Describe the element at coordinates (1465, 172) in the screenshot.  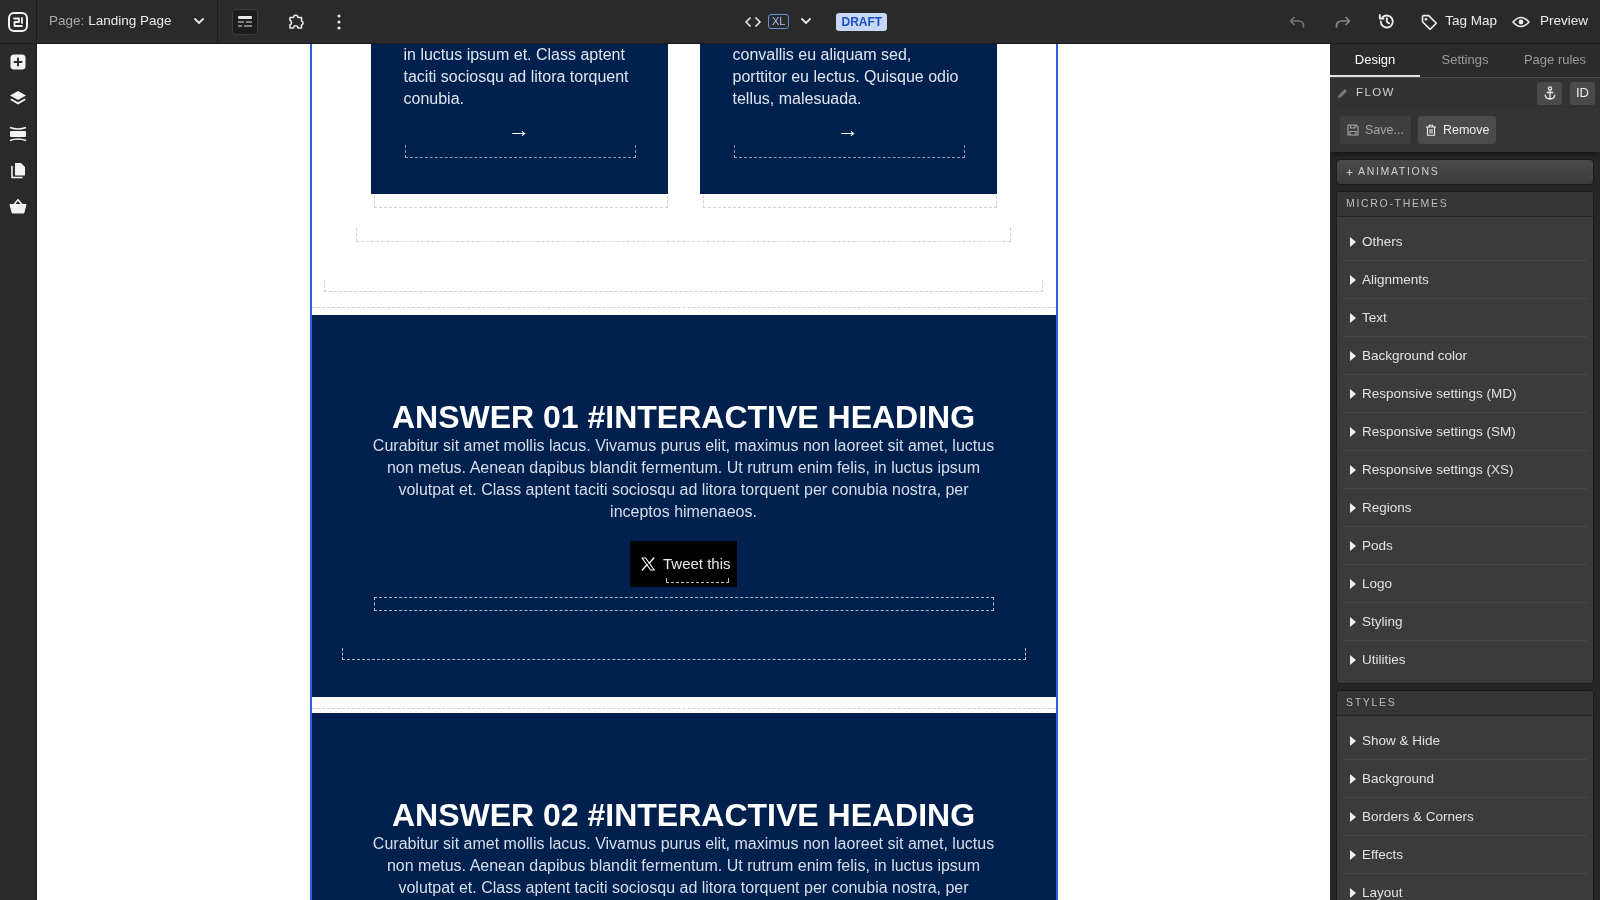
I see `animations-button: ANIMATIONS` at that location.